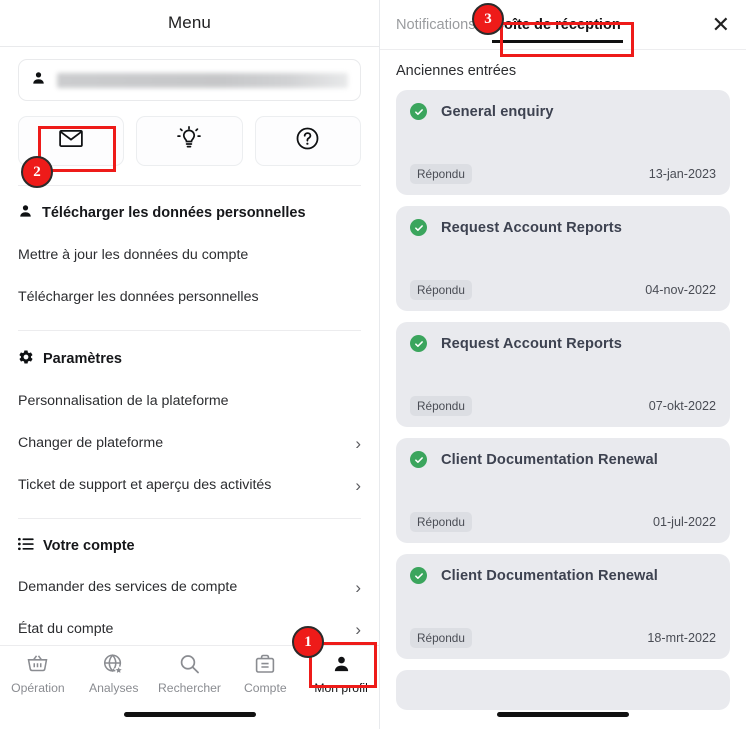  I want to click on mail-icon, so click(71, 141).